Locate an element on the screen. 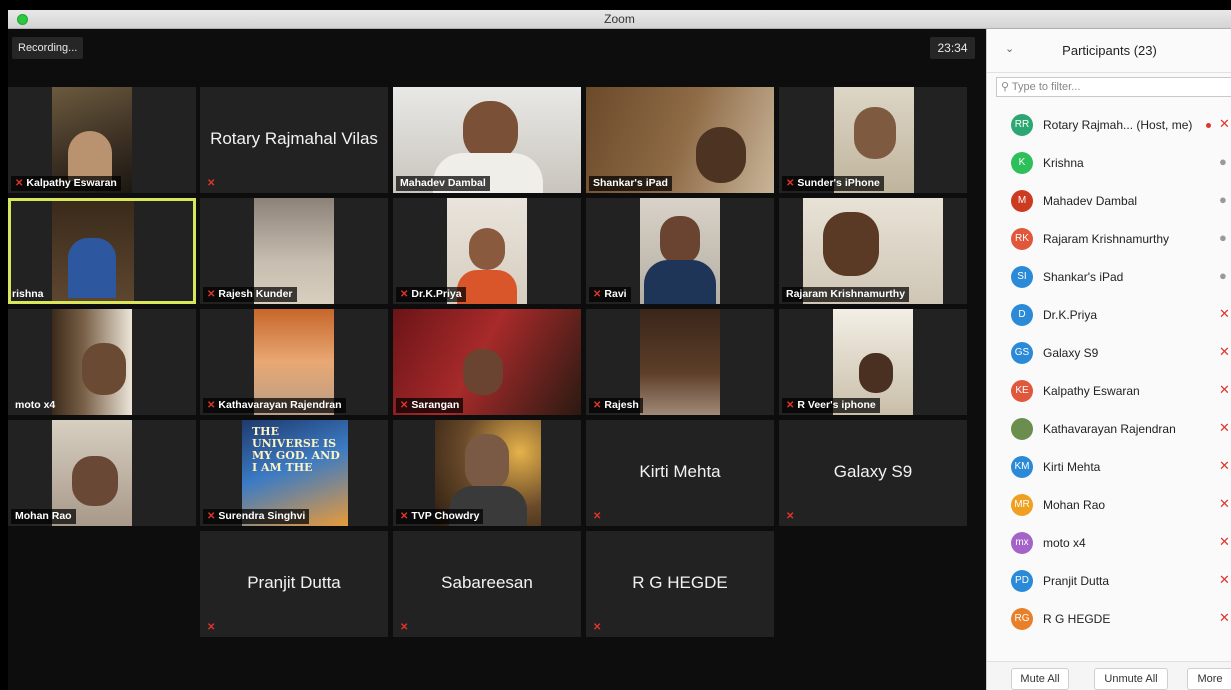 This screenshot has width=1231, height=690. participant-list-name: Kathavarayan Rajendran is located at coordinates (1109, 429).